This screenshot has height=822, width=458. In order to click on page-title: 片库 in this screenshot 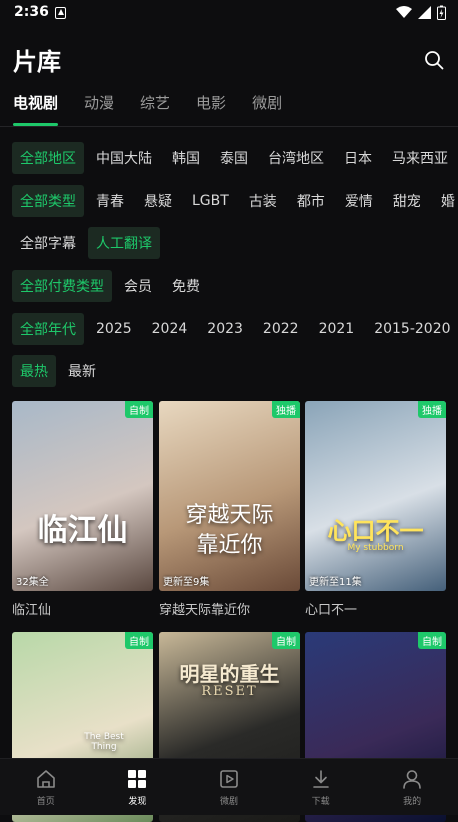, I will do `click(37, 62)`.